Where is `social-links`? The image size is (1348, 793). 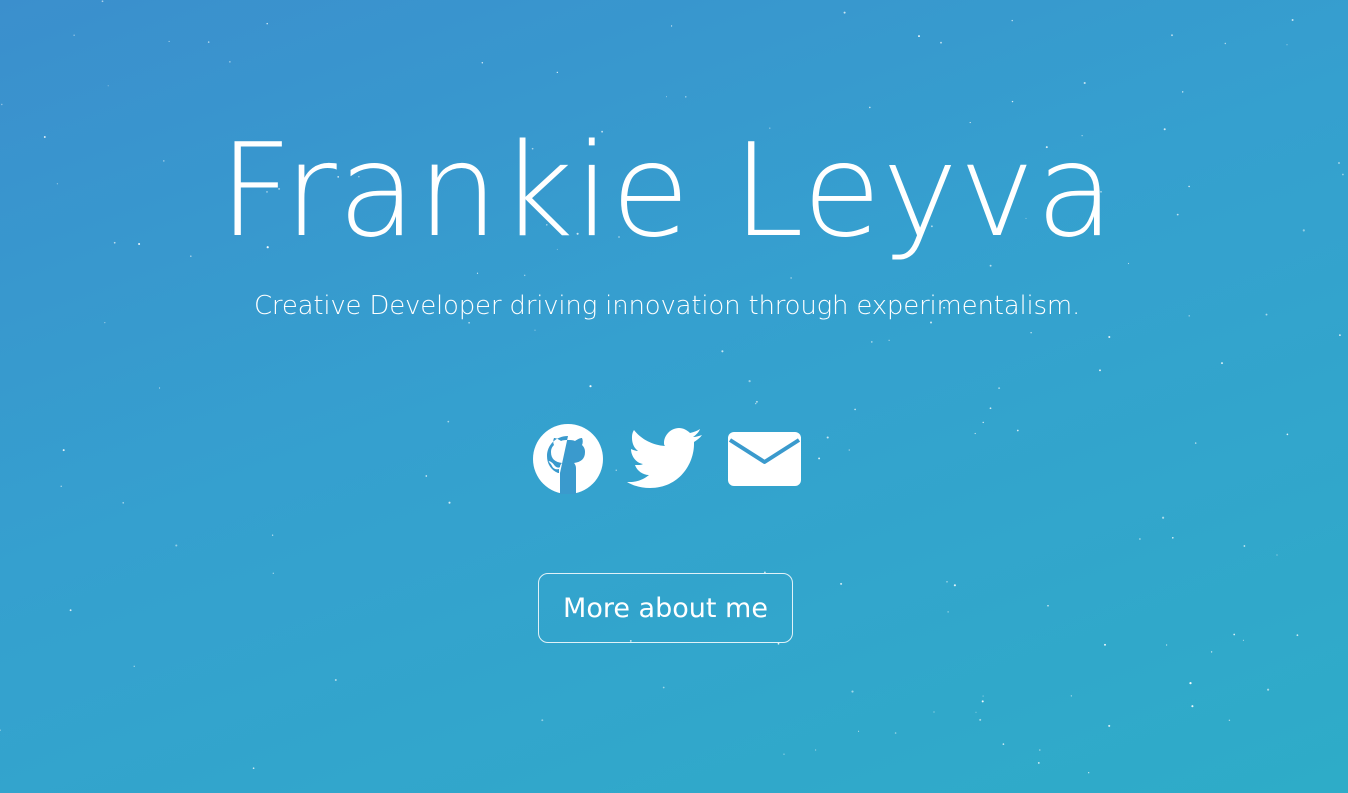
social-links is located at coordinates (668, 460).